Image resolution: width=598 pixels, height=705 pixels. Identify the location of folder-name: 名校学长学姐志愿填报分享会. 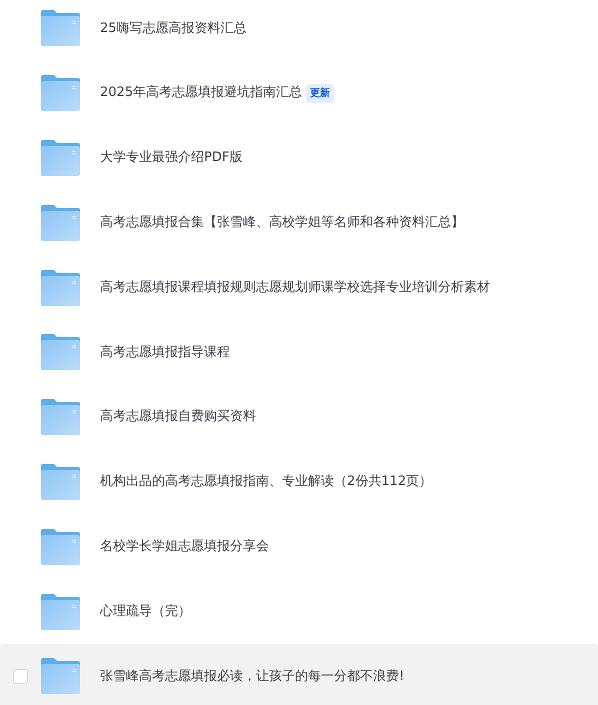
(184, 547).